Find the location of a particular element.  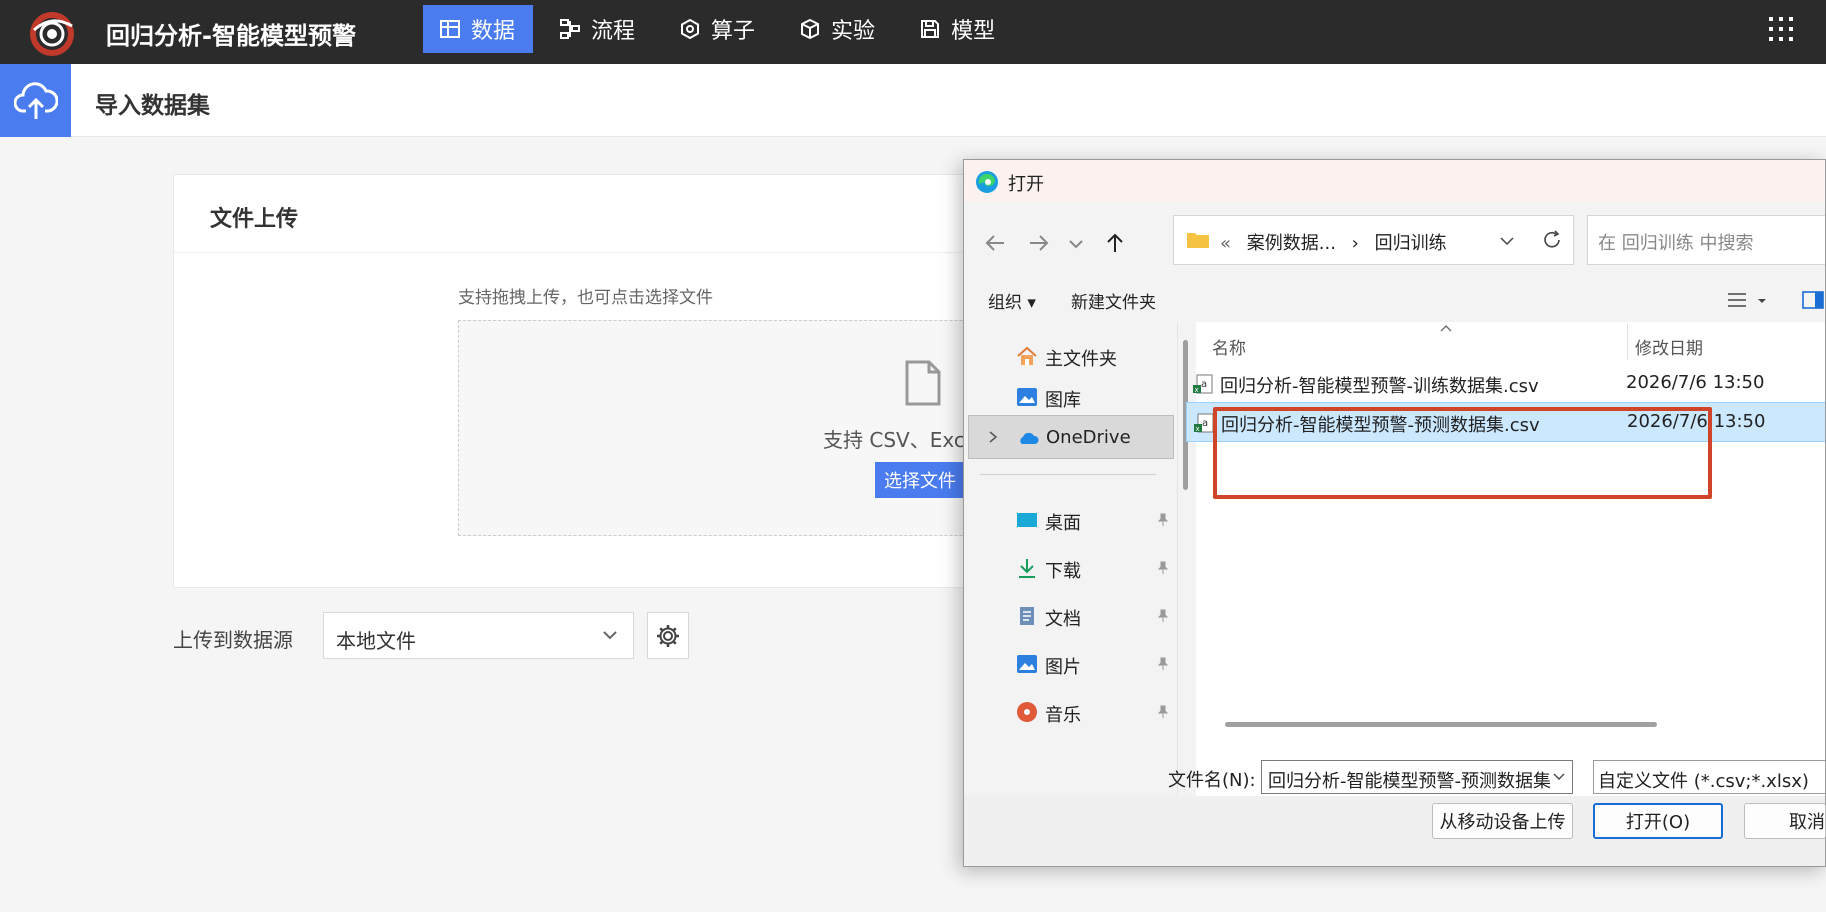

nav-operator: 算子 is located at coordinates (718, 29).